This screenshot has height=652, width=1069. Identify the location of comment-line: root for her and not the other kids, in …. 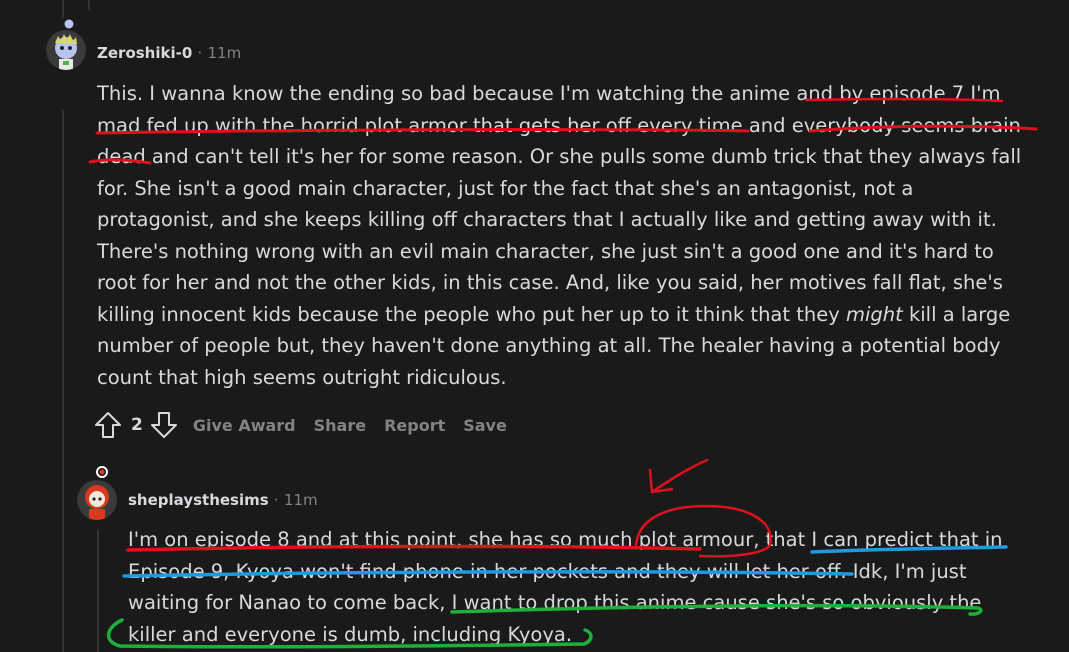
(550, 282).